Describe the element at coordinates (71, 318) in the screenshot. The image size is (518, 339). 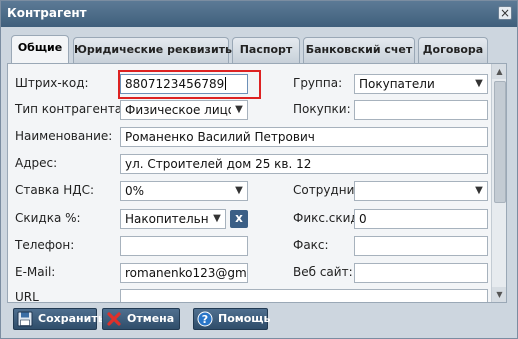
I see `save-label: Сохранить` at that location.